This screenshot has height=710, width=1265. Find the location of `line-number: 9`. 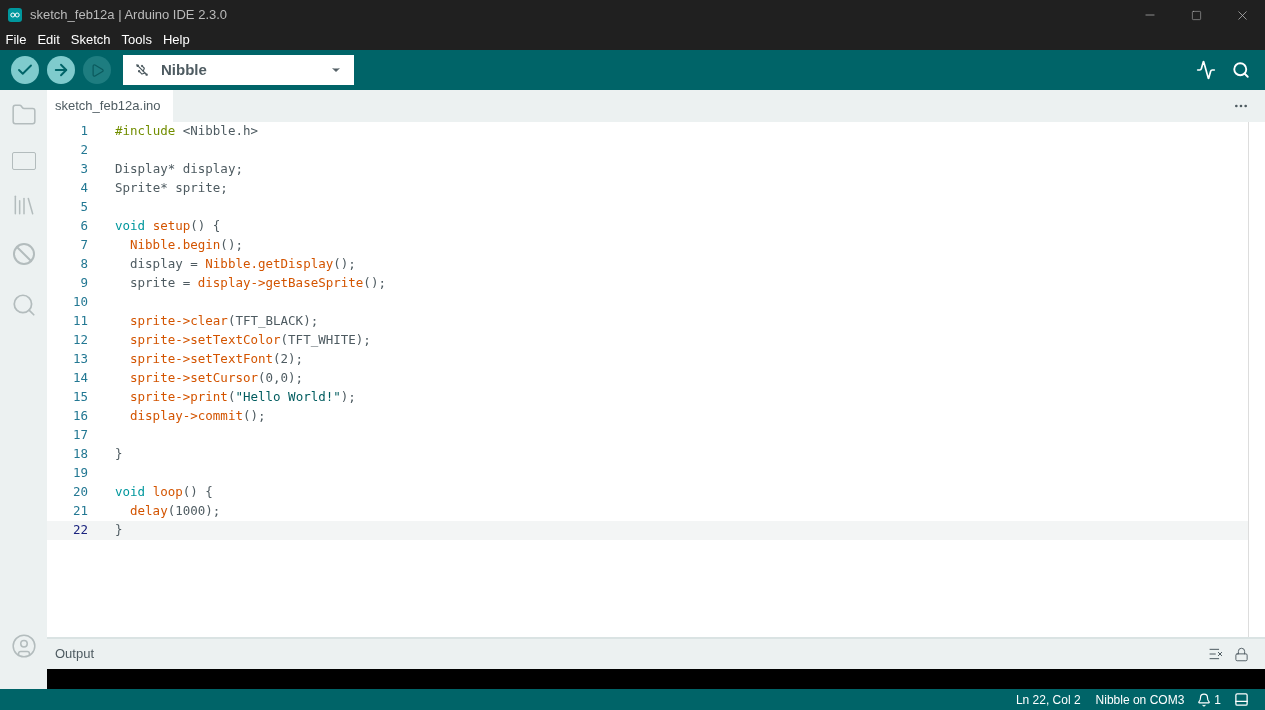

line-number: 9 is located at coordinates (83, 283).